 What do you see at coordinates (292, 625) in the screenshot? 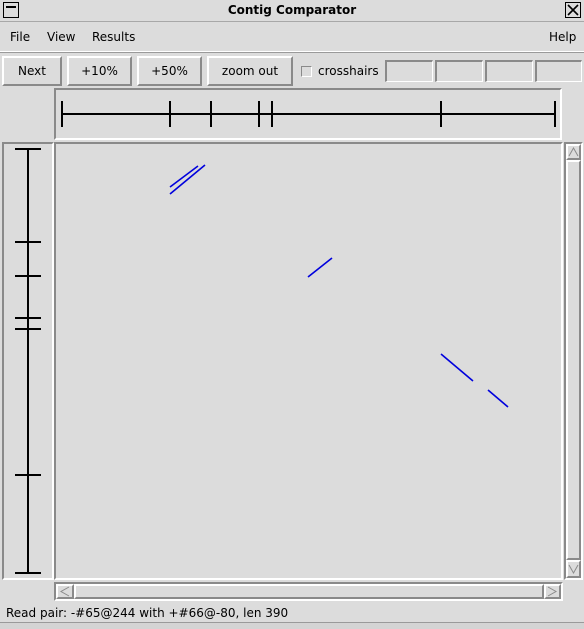
I see `bottom-border` at bounding box center [292, 625].